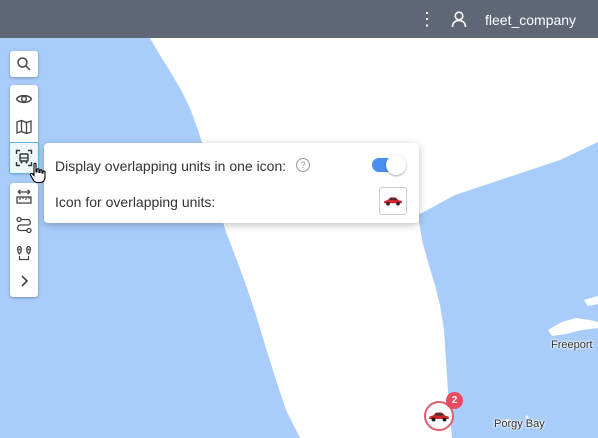  What do you see at coordinates (37, 173) in the screenshot?
I see `hand-cursor-icon` at bounding box center [37, 173].